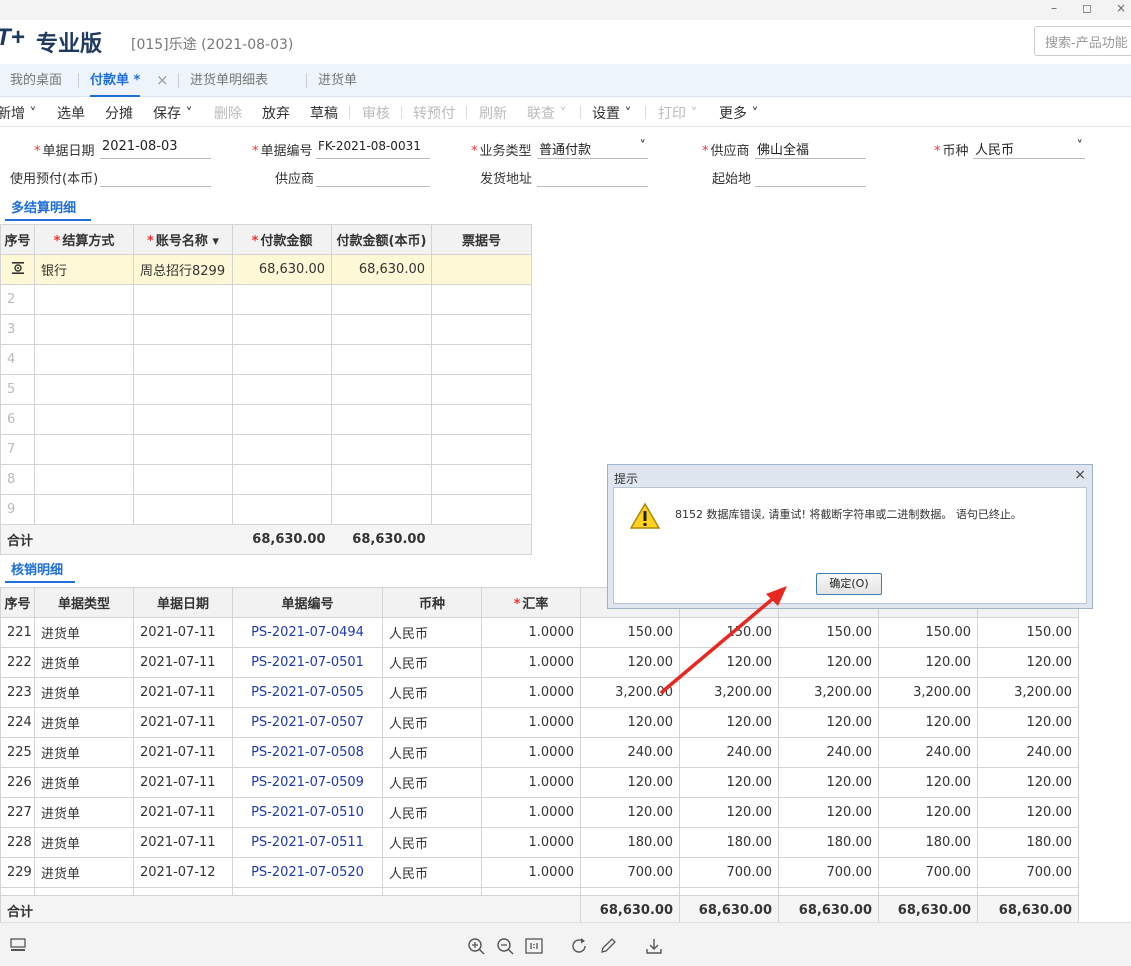 Image resolution: width=1131 pixels, height=966 pixels. Describe the element at coordinates (505, 946) in the screenshot. I see `zoom-out-icon` at that location.